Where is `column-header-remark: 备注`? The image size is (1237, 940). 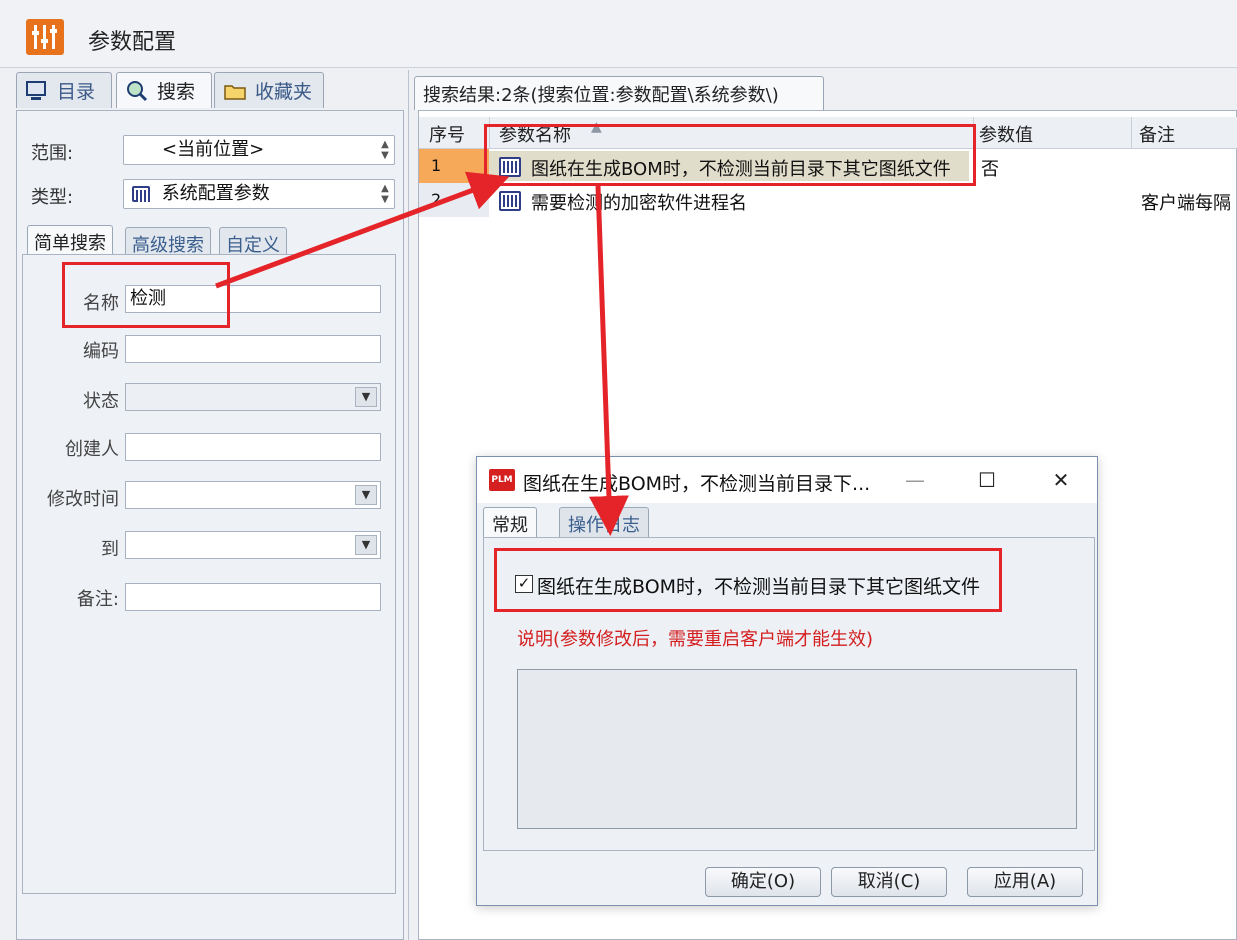
column-header-remark: 备注 is located at coordinates (1157, 134).